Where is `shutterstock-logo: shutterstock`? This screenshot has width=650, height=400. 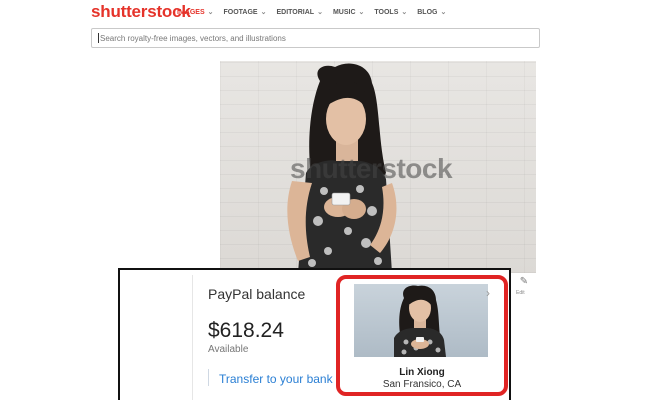
shutterstock-logo: shutterstock is located at coordinates (141, 12).